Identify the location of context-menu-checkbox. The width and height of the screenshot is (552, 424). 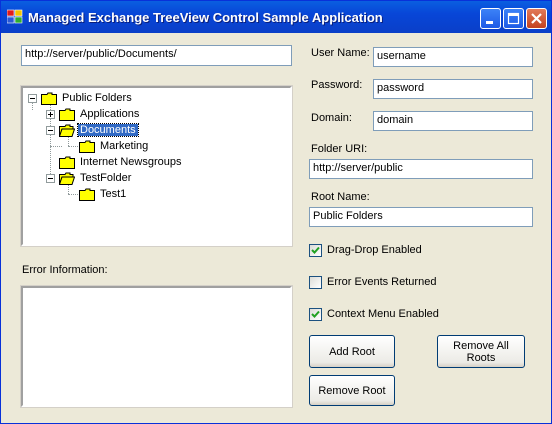
(315, 314).